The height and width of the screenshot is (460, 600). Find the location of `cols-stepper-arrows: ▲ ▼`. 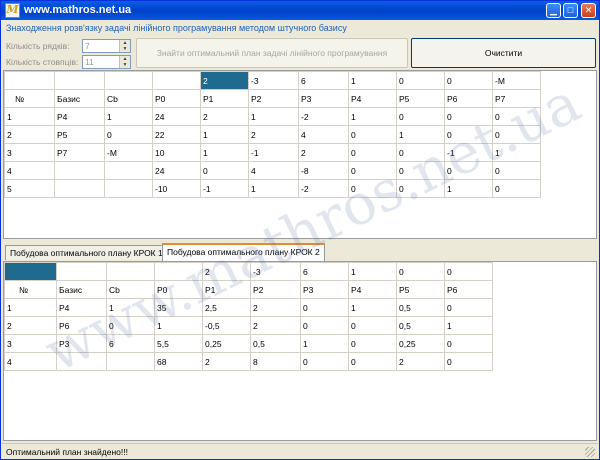

cols-stepper-arrows: ▲ ▼ is located at coordinates (124, 62).